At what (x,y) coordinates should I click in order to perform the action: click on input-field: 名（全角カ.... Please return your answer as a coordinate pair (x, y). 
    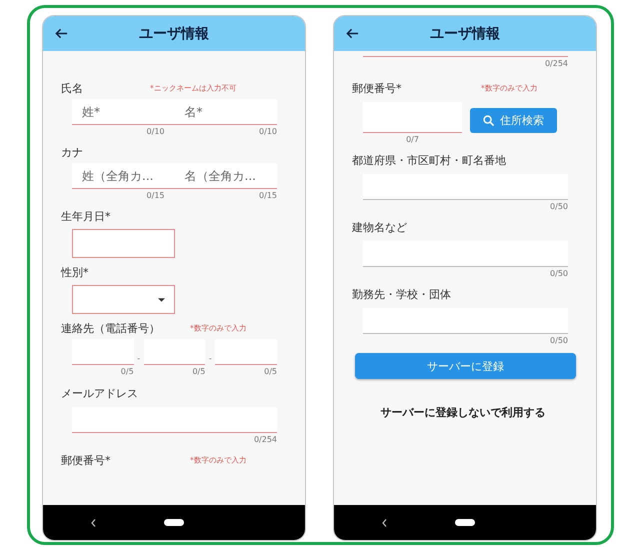
    Looking at the image, I should click on (225, 176).